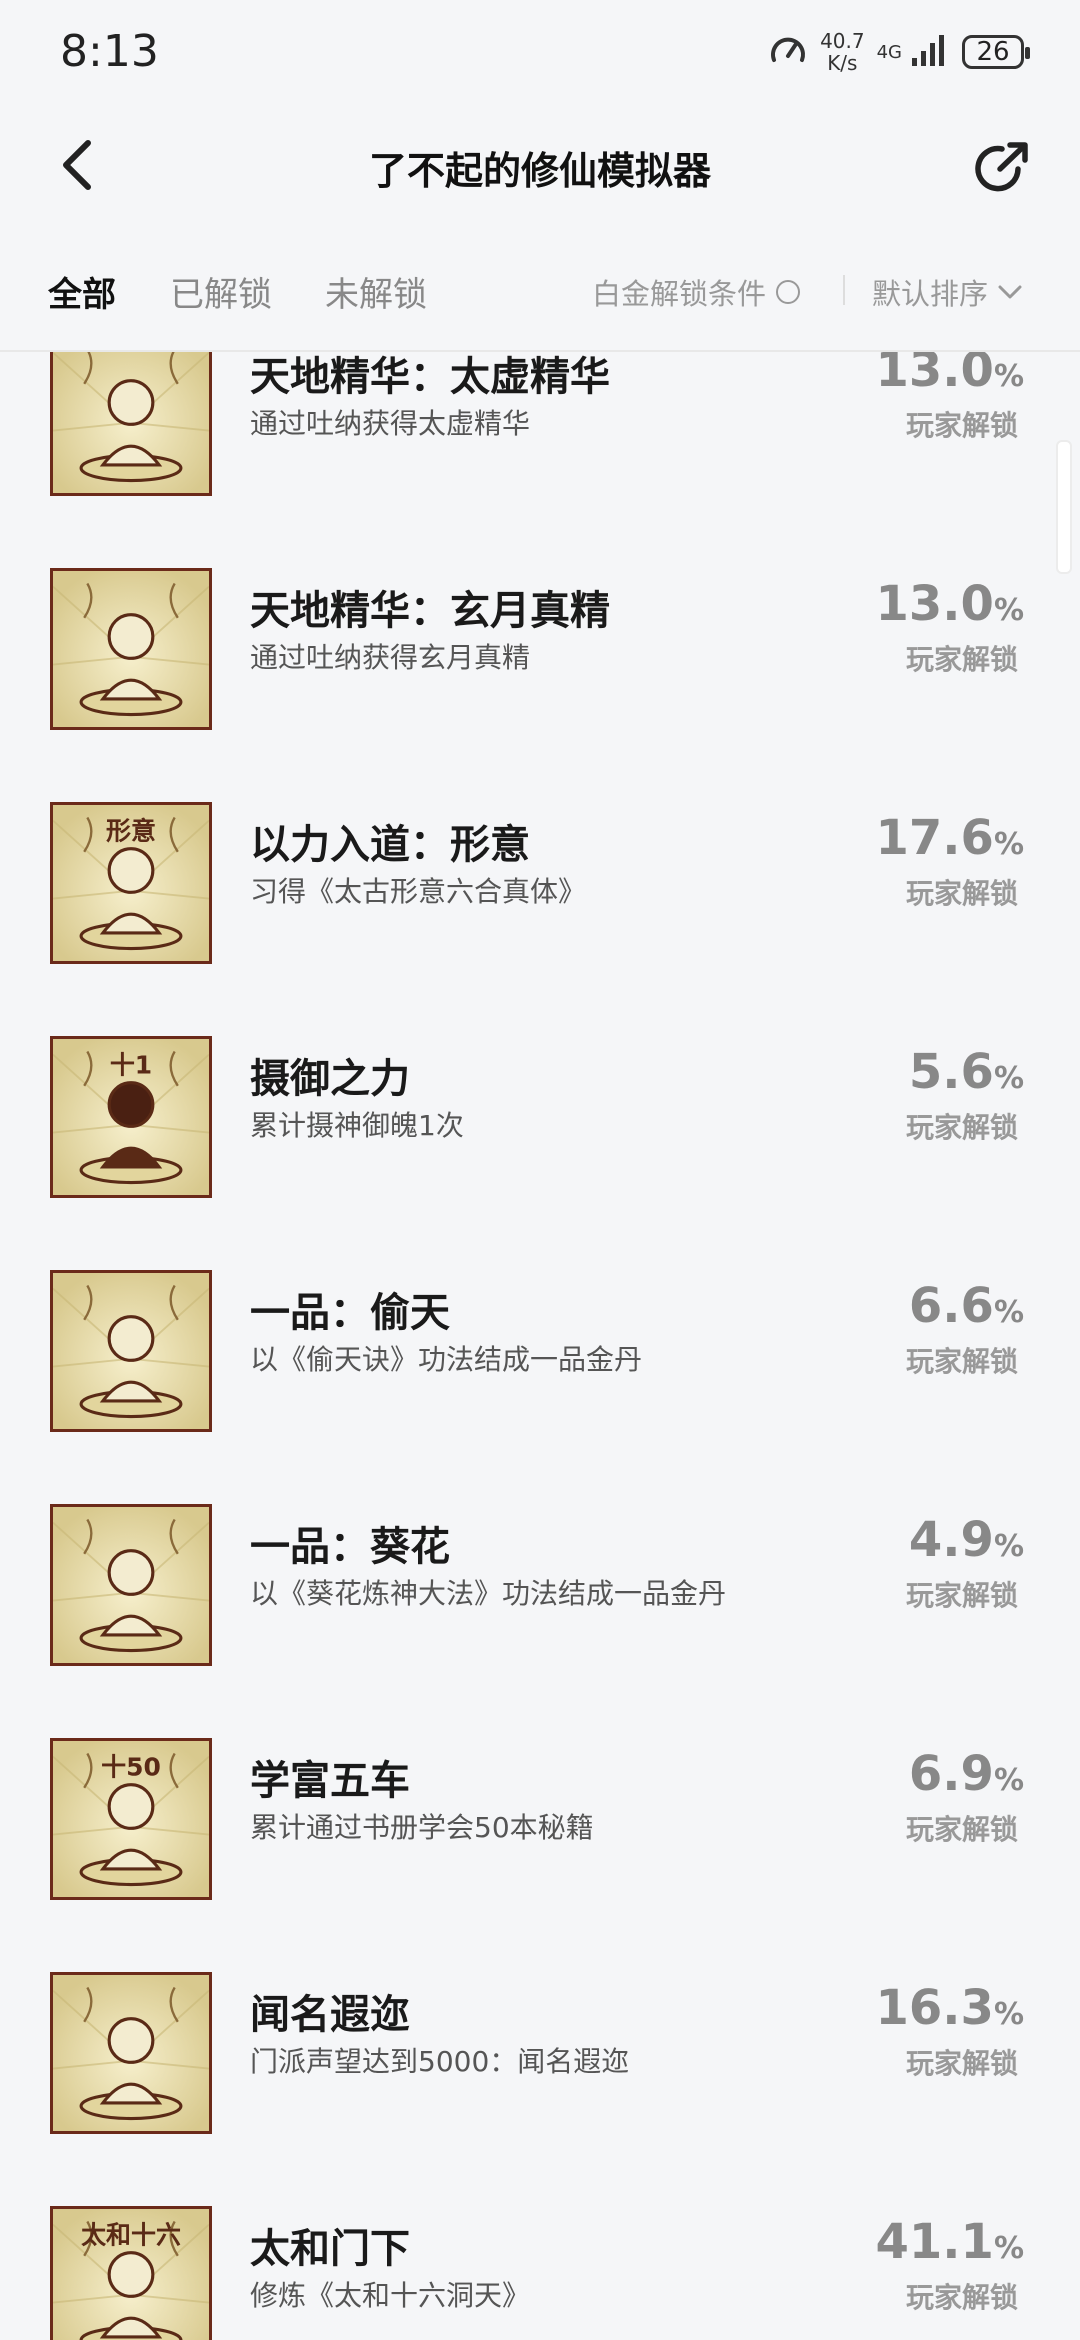 The image size is (1080, 2340). I want to click on sort-dropdown: 默认排序, so click(948, 292).